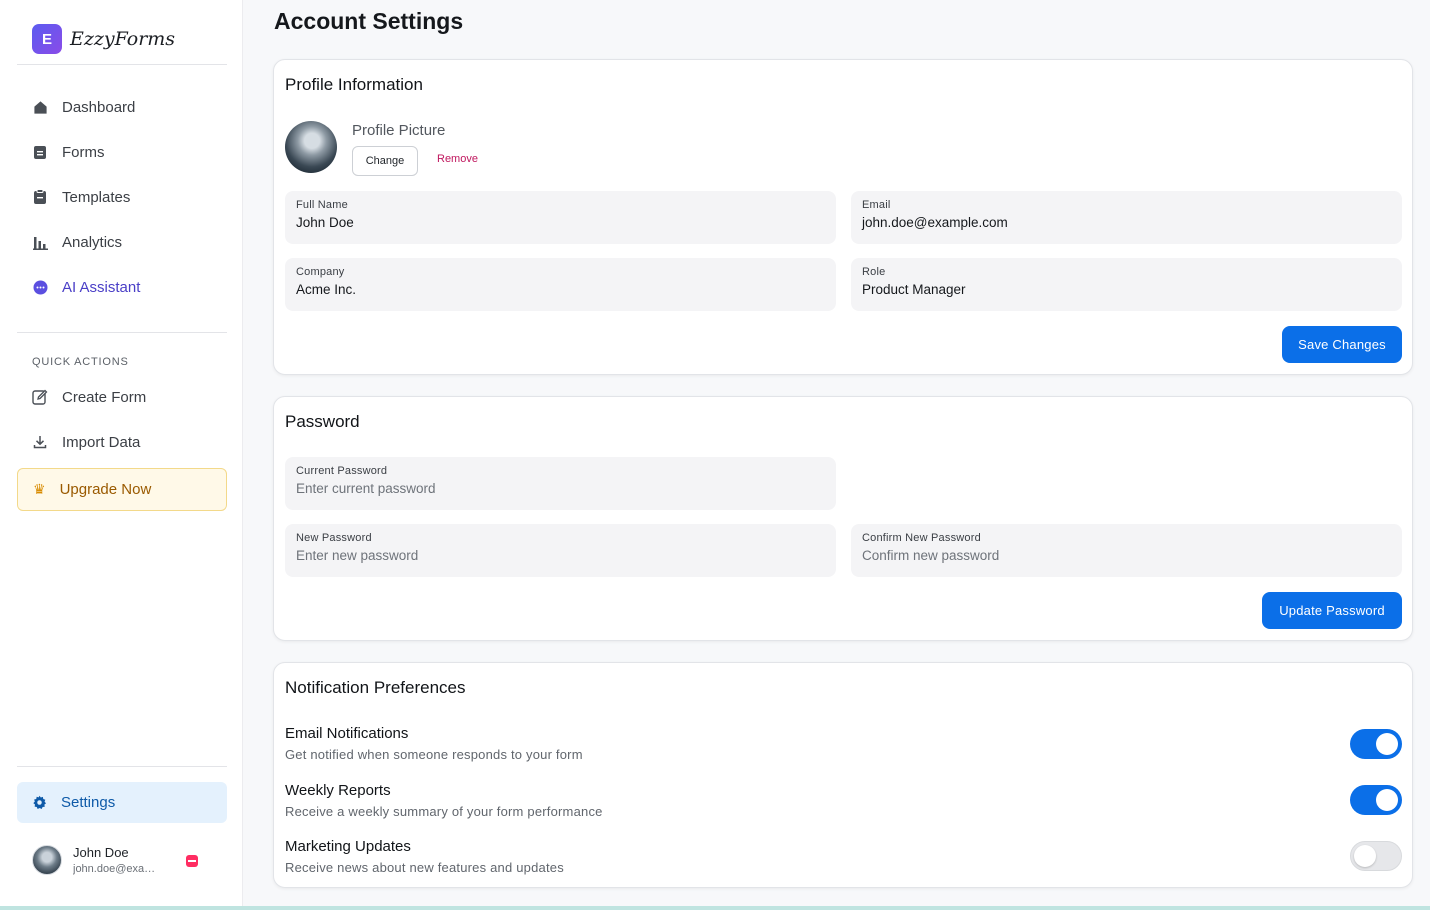  Describe the element at coordinates (101, 442) in the screenshot. I see `sidebar-item-label: Import Data` at that location.